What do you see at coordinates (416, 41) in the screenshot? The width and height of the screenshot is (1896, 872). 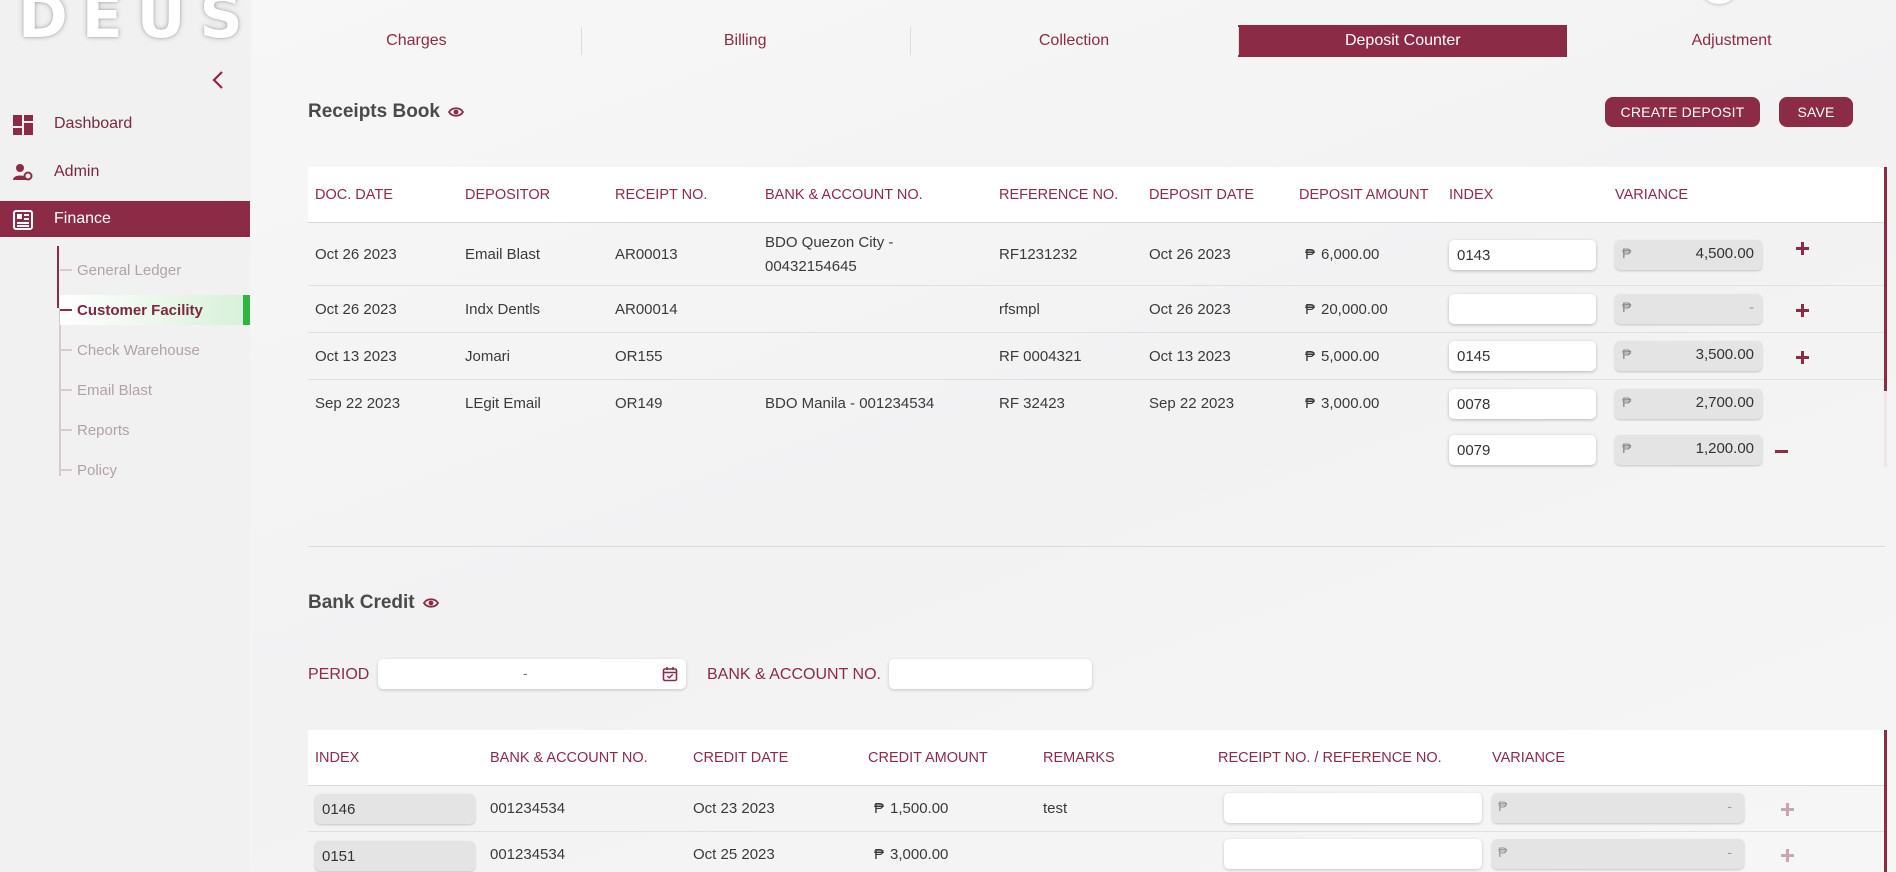 I see `tab-charges: Charges` at bounding box center [416, 41].